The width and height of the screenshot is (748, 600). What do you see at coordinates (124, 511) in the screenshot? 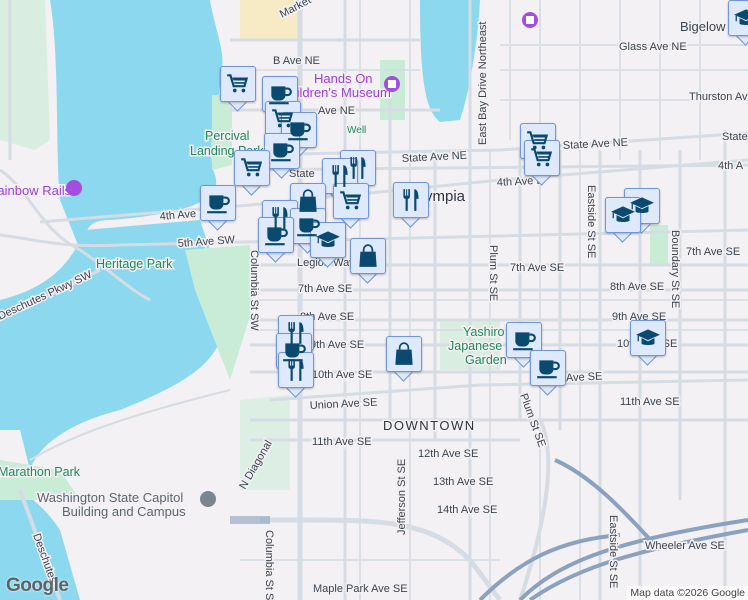
I see `landmark-label: Building and Campus` at bounding box center [124, 511].